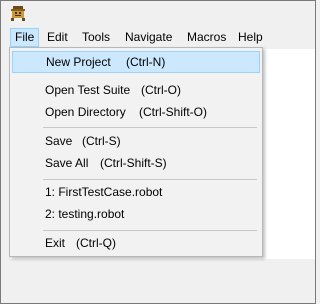 The height and width of the screenshot is (304, 320). What do you see at coordinates (57, 37) in the screenshot?
I see `menu-edit: Edit` at bounding box center [57, 37].